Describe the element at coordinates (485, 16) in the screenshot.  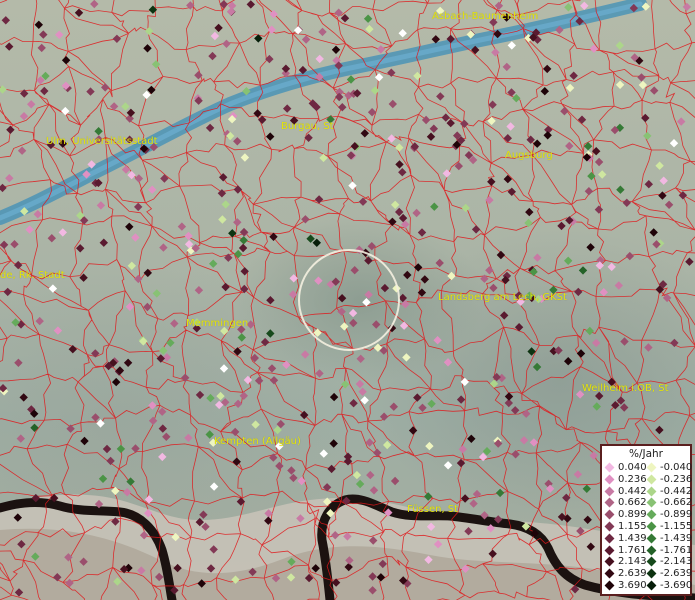
I see `city-label-asbach-baumenheim: Asbach-Baumenheim` at that location.